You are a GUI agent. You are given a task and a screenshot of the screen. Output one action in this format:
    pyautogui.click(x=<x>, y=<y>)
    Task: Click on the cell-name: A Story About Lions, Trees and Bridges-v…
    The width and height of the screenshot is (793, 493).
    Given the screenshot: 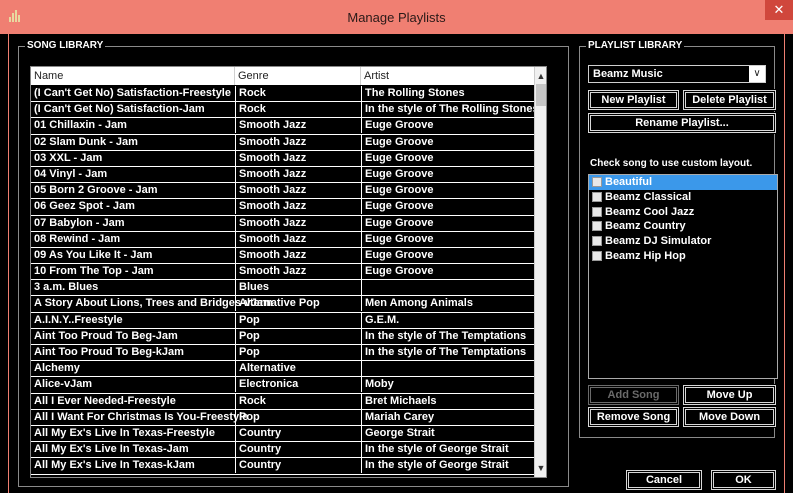 What is the action you would take?
    pyautogui.click(x=153, y=303)
    